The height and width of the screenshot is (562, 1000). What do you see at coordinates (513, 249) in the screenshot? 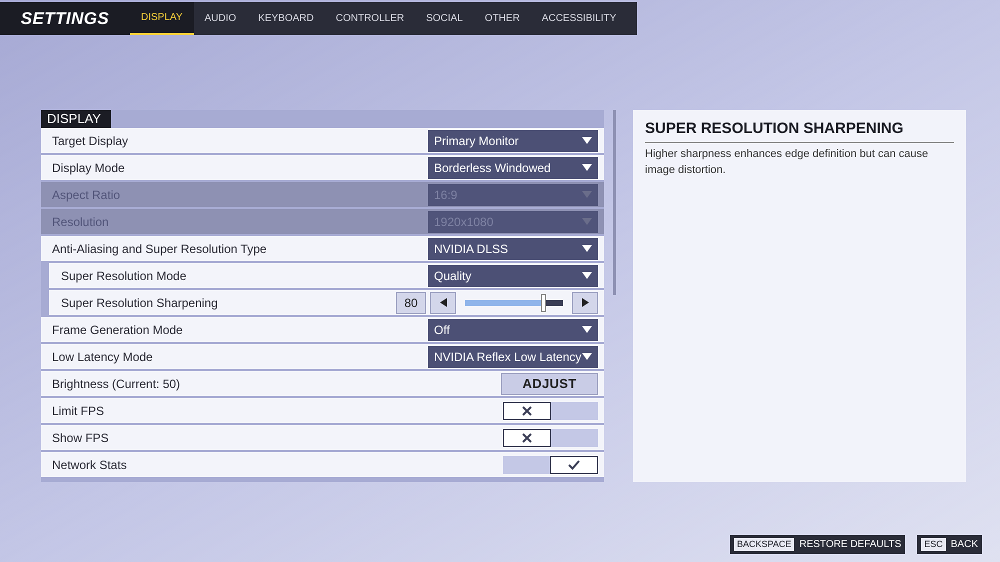
I see `dropdown: NVIDIA DLSS` at bounding box center [513, 249].